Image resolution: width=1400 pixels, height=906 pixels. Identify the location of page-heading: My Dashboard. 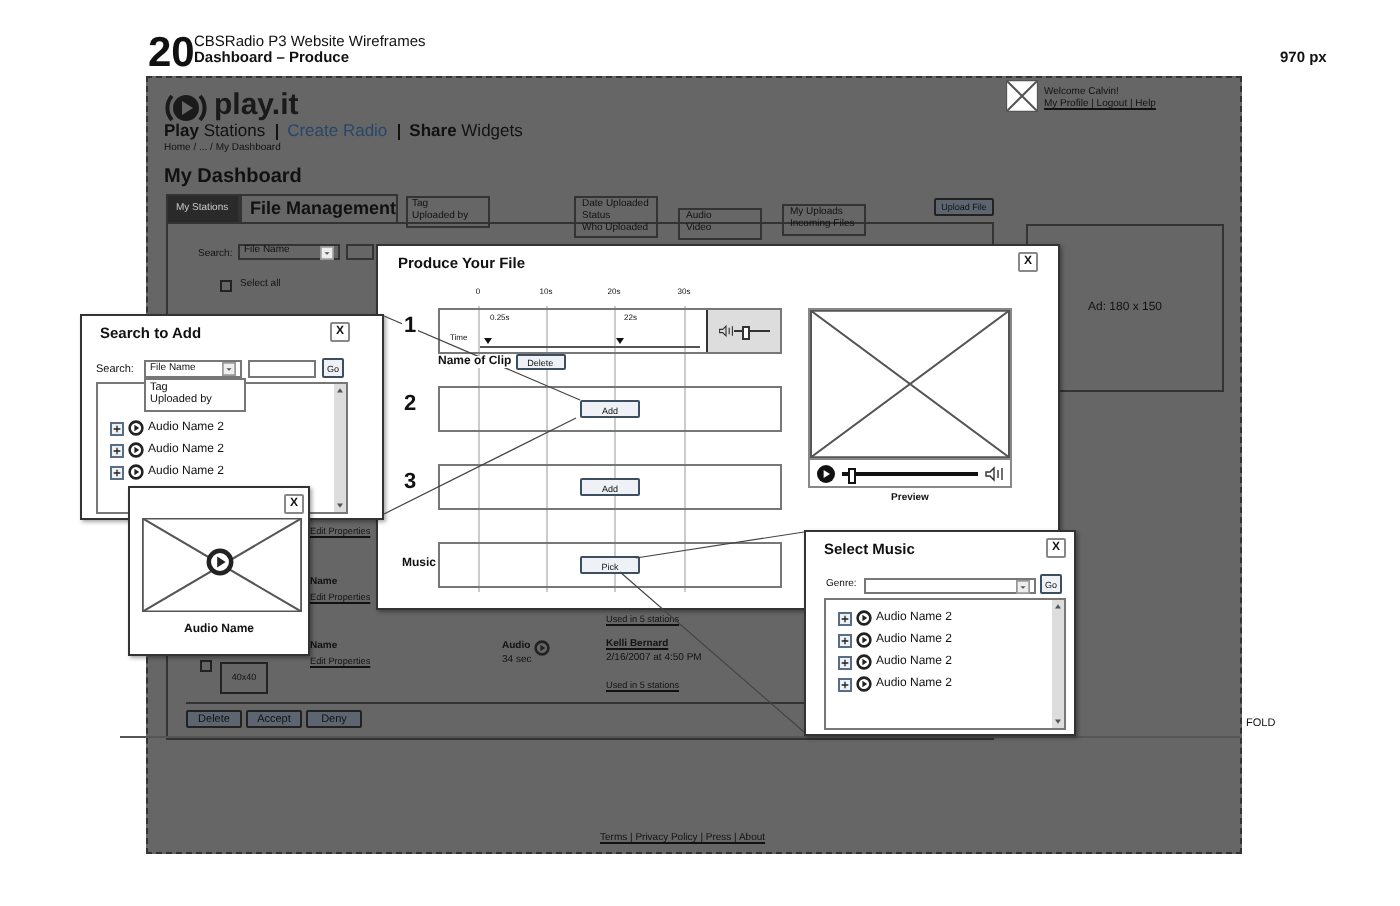
(233, 177).